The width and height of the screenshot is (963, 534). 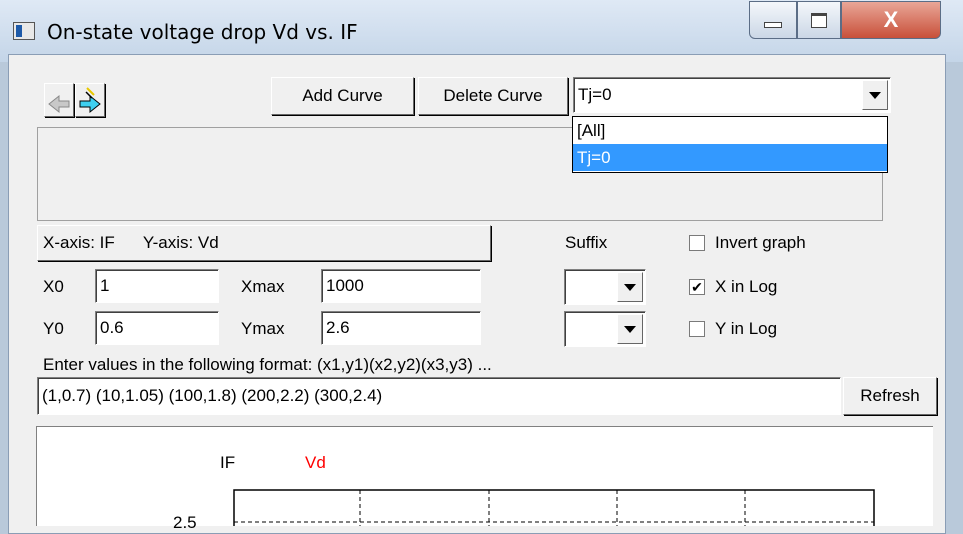 I want to click on app-icon, so click(x=24, y=31).